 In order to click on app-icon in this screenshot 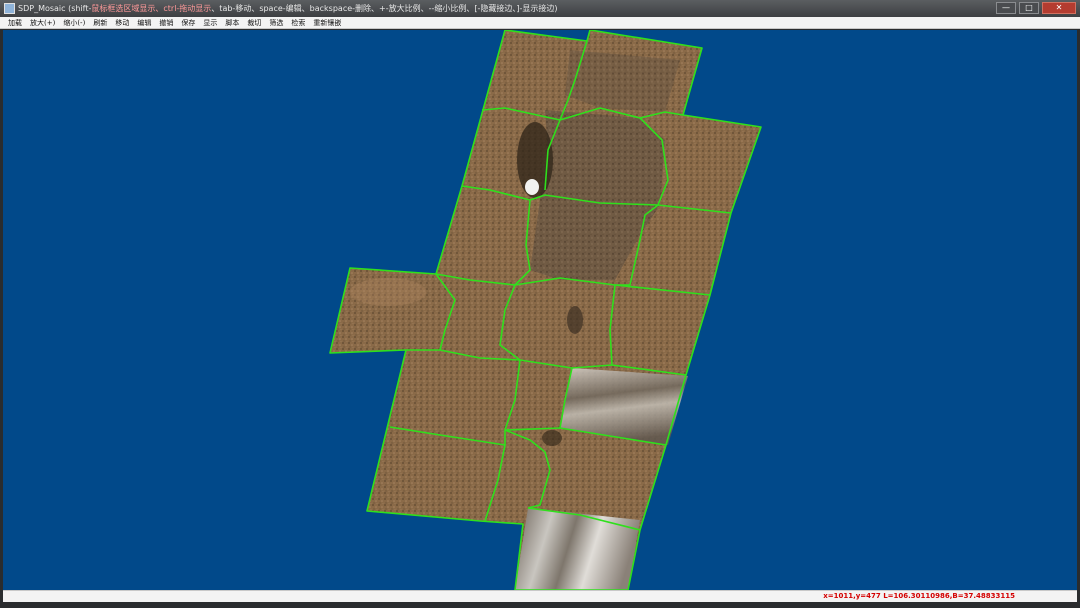, I will do `click(9, 8)`.